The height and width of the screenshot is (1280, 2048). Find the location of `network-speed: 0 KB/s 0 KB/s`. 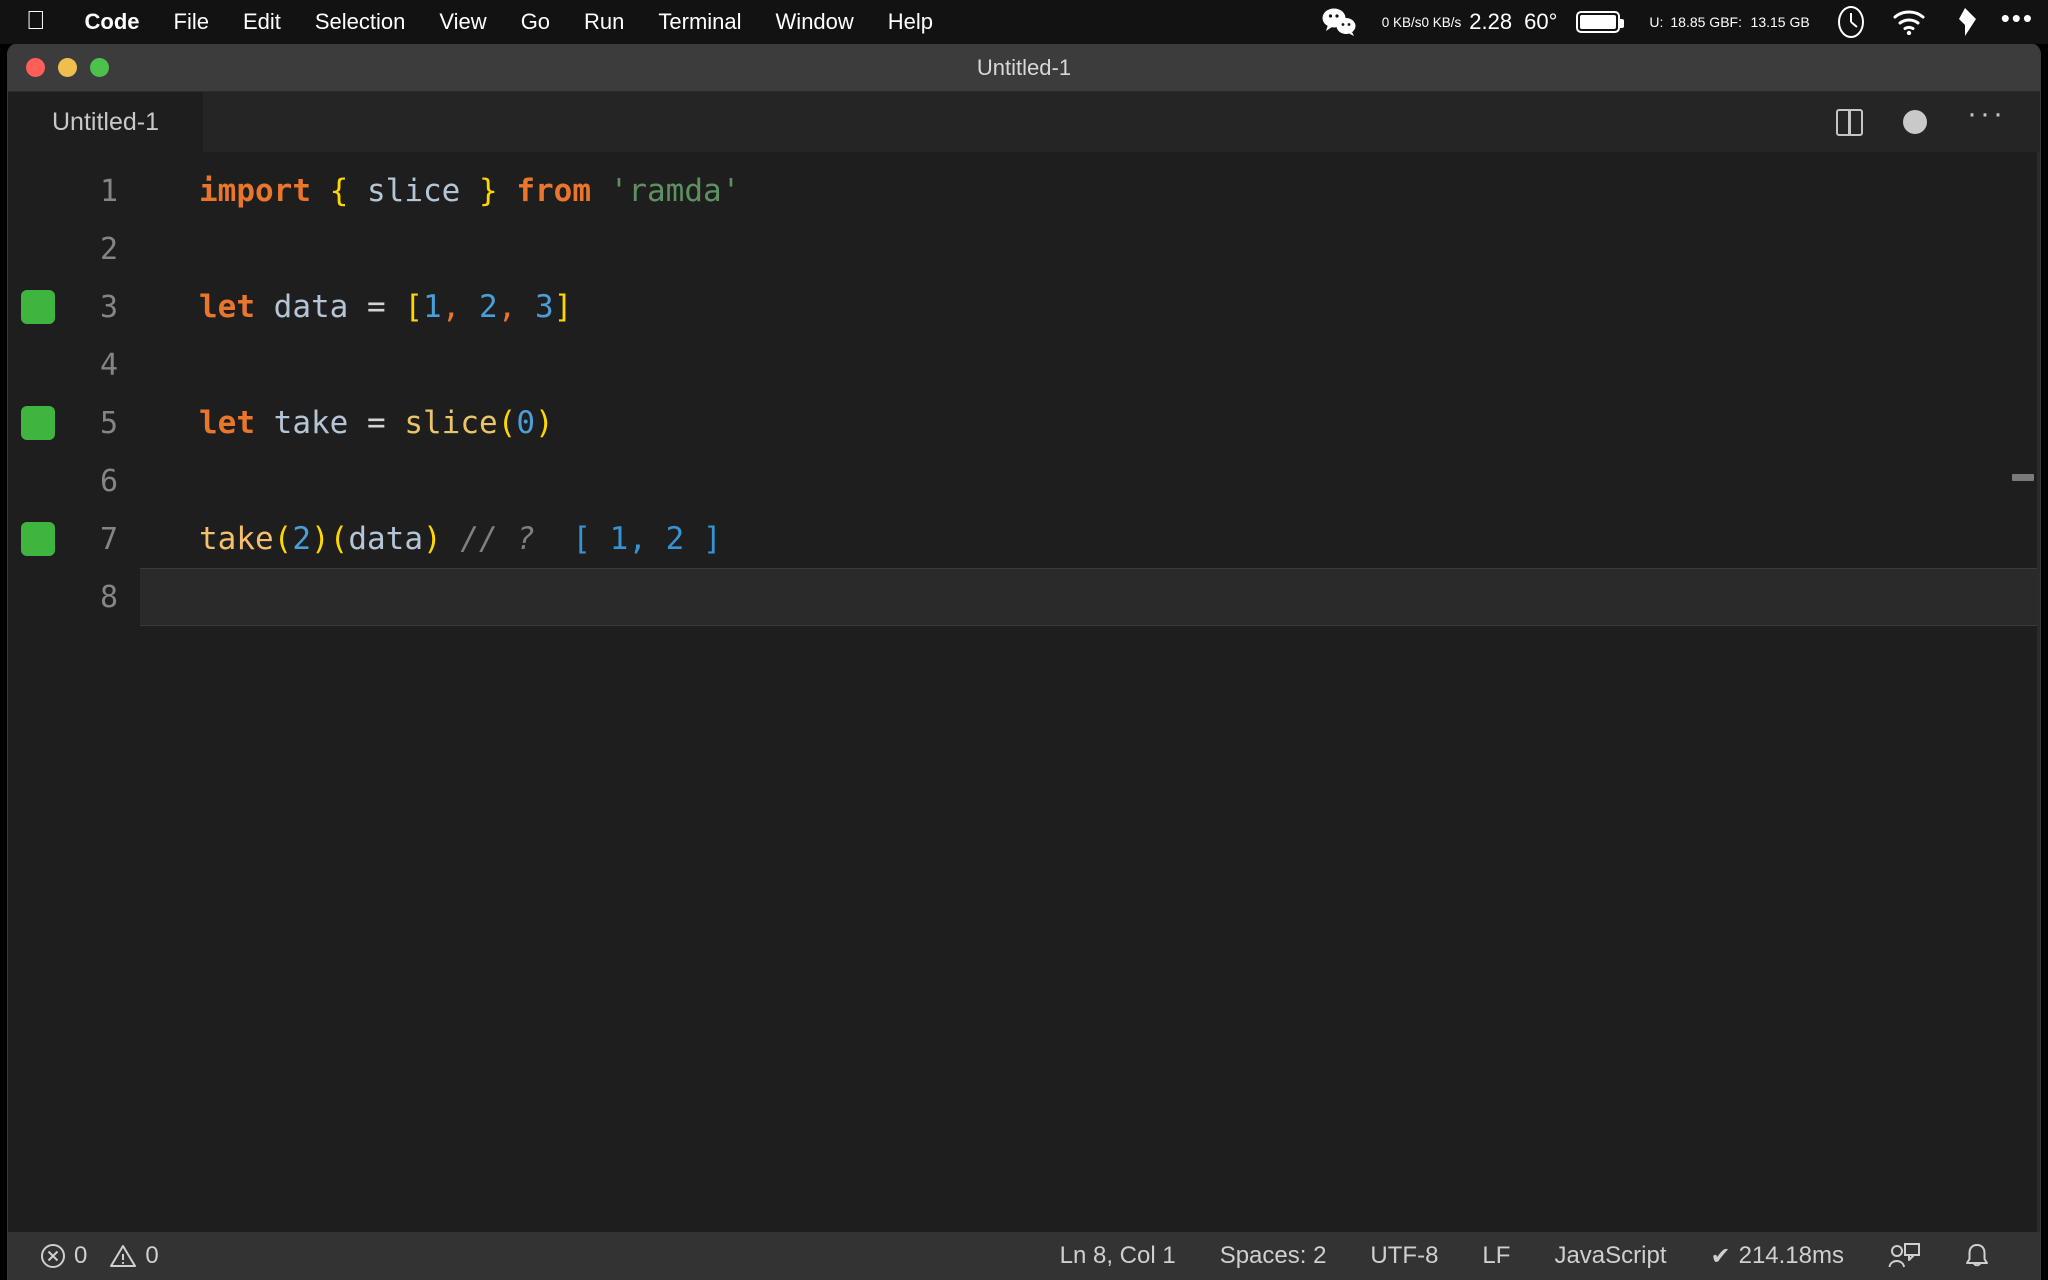

network-speed: 0 KB/s 0 KB/s is located at coordinates (1416, 22).